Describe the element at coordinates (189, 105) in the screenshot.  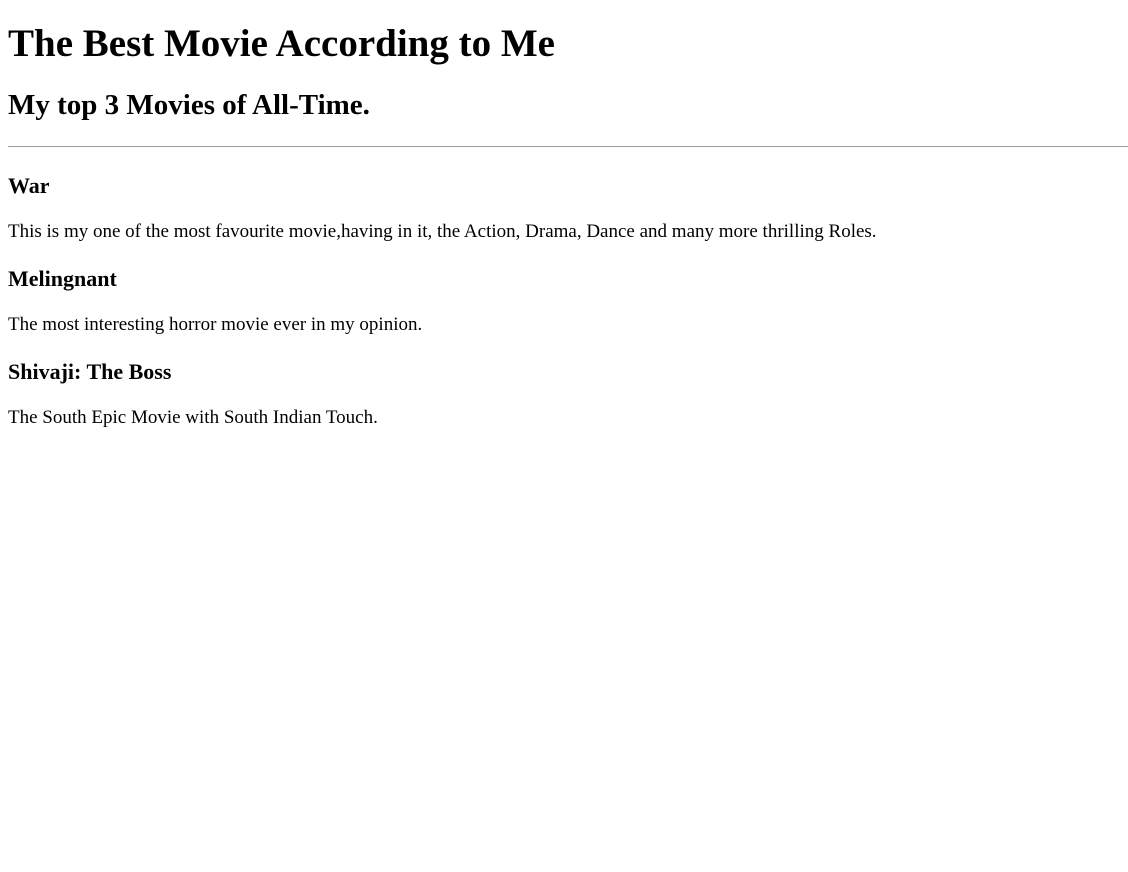
I see `page-subtitle: My top 3 Movies of All-Time.` at that location.